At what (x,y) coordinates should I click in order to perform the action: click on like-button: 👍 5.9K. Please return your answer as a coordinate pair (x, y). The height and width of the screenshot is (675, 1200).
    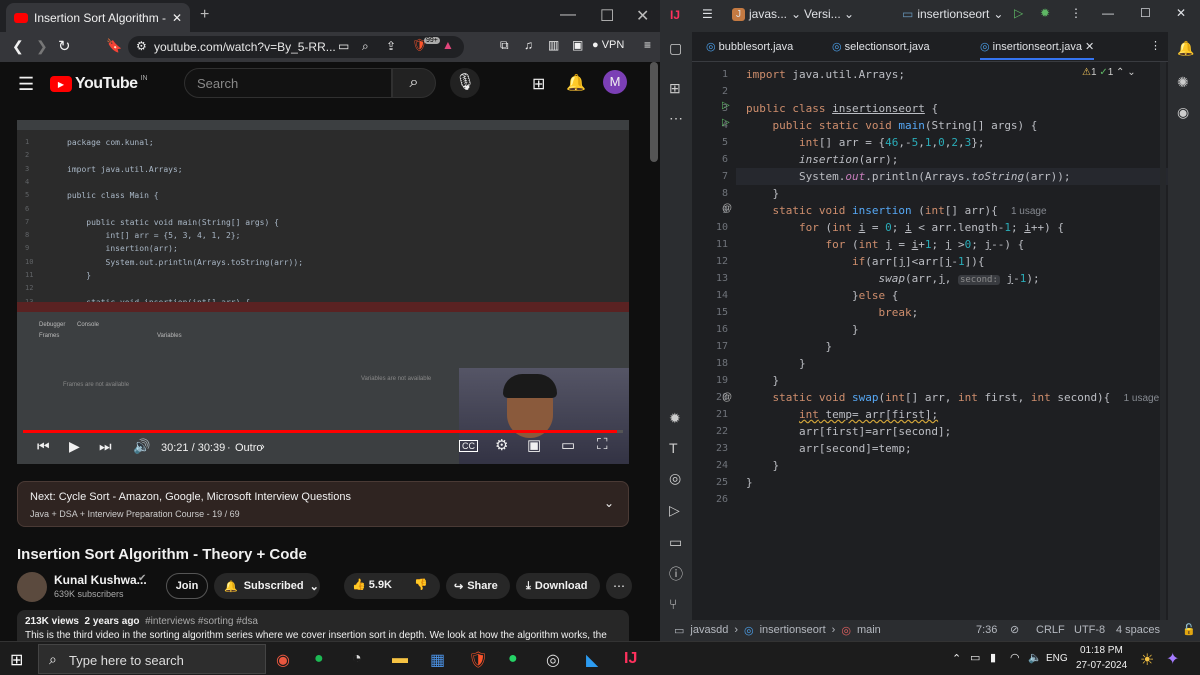
    Looking at the image, I should click on (372, 584).